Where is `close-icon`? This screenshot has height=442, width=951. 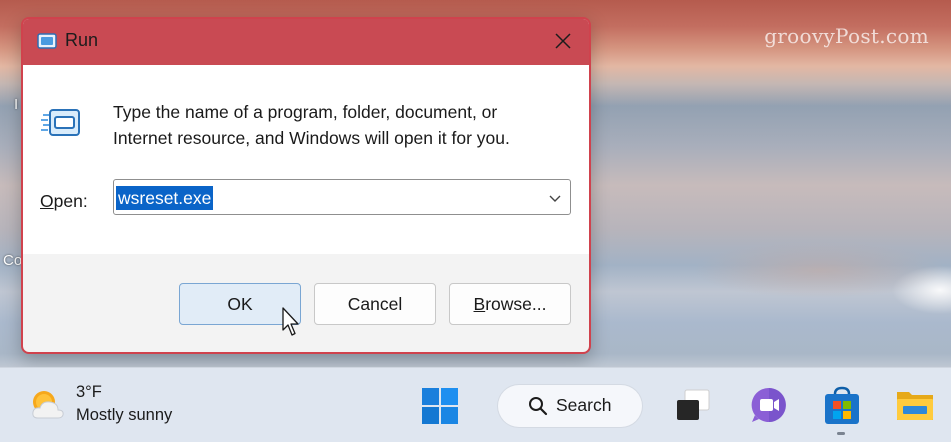
close-icon is located at coordinates (563, 41).